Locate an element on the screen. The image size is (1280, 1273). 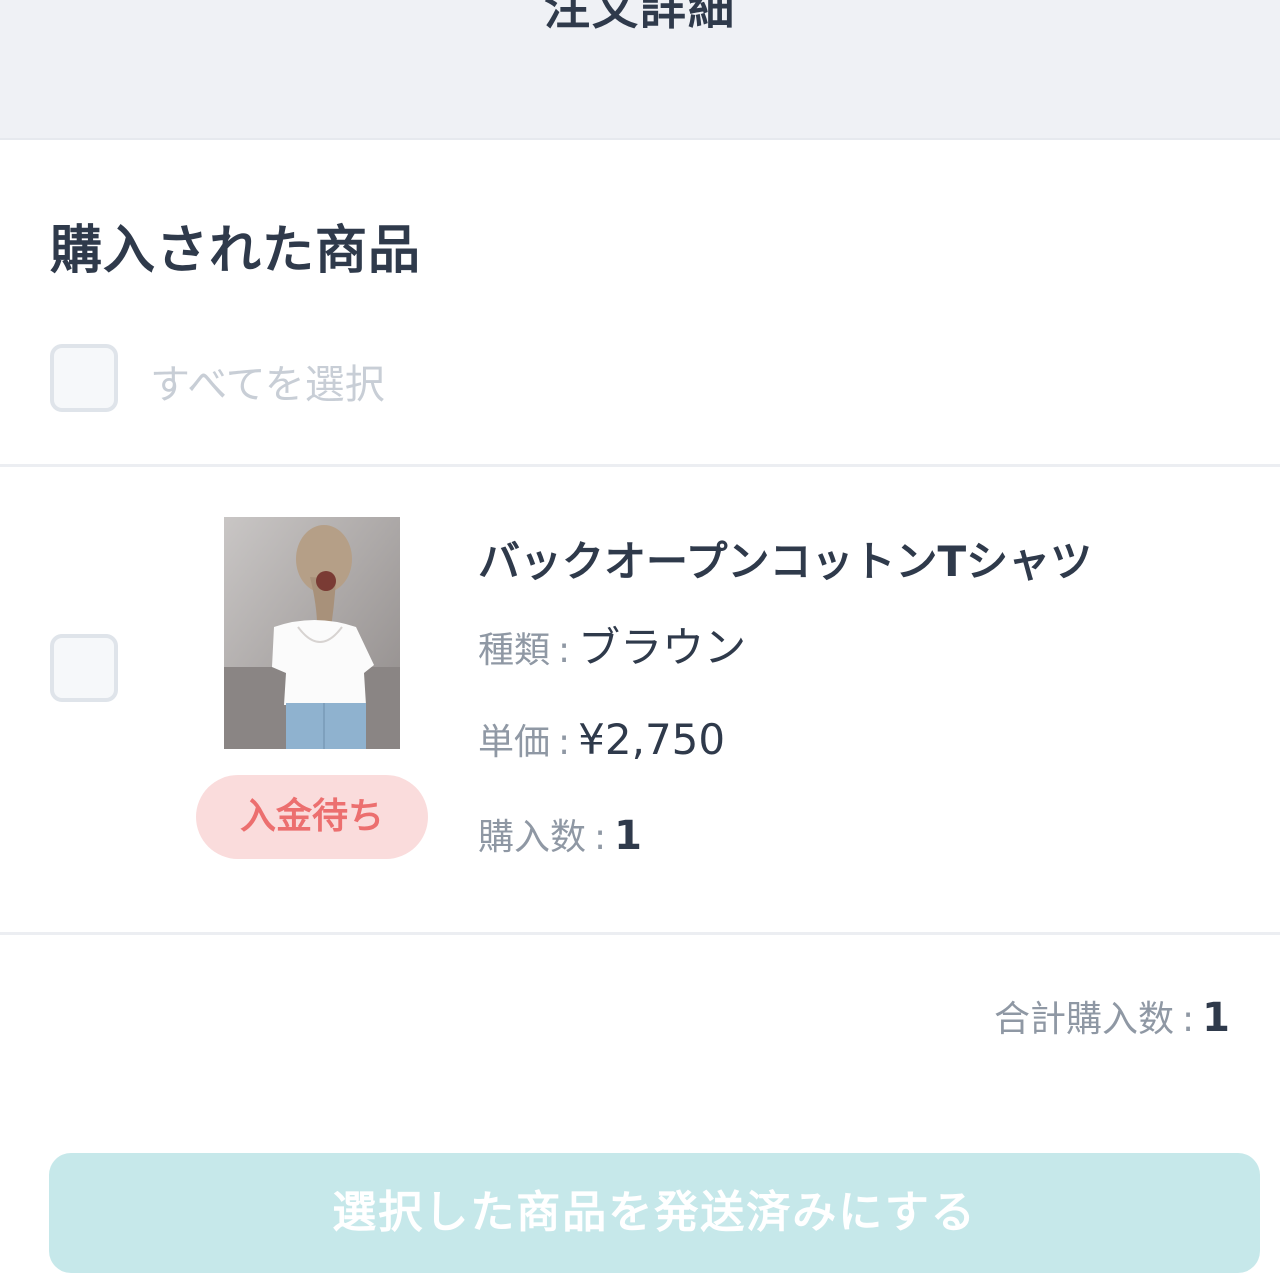
product-type-row: 種類: ブラウン is located at coordinates (612, 644).